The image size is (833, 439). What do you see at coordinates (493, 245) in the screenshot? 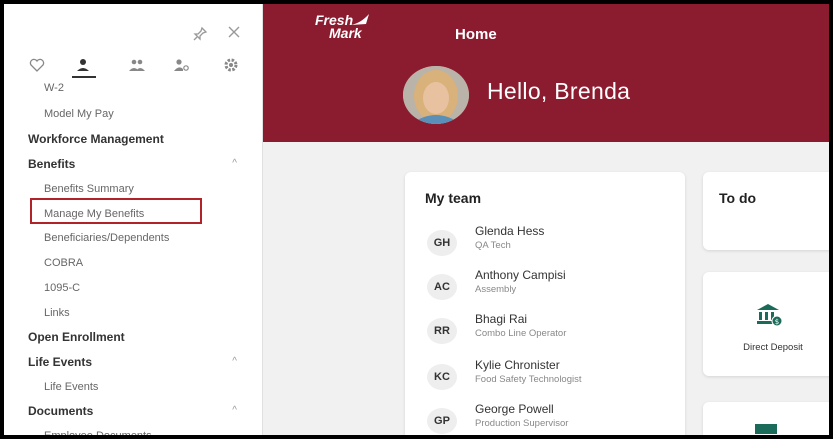
I see `member-role: QA Tech` at bounding box center [493, 245].